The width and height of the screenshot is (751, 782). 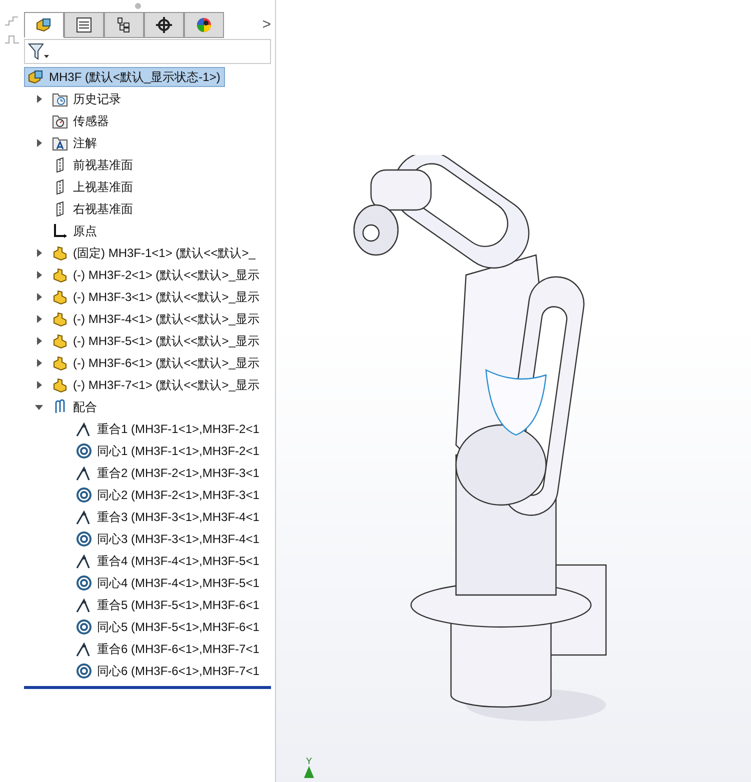 What do you see at coordinates (81, 121) in the screenshot?
I see `tree-item: 传感器` at bounding box center [81, 121].